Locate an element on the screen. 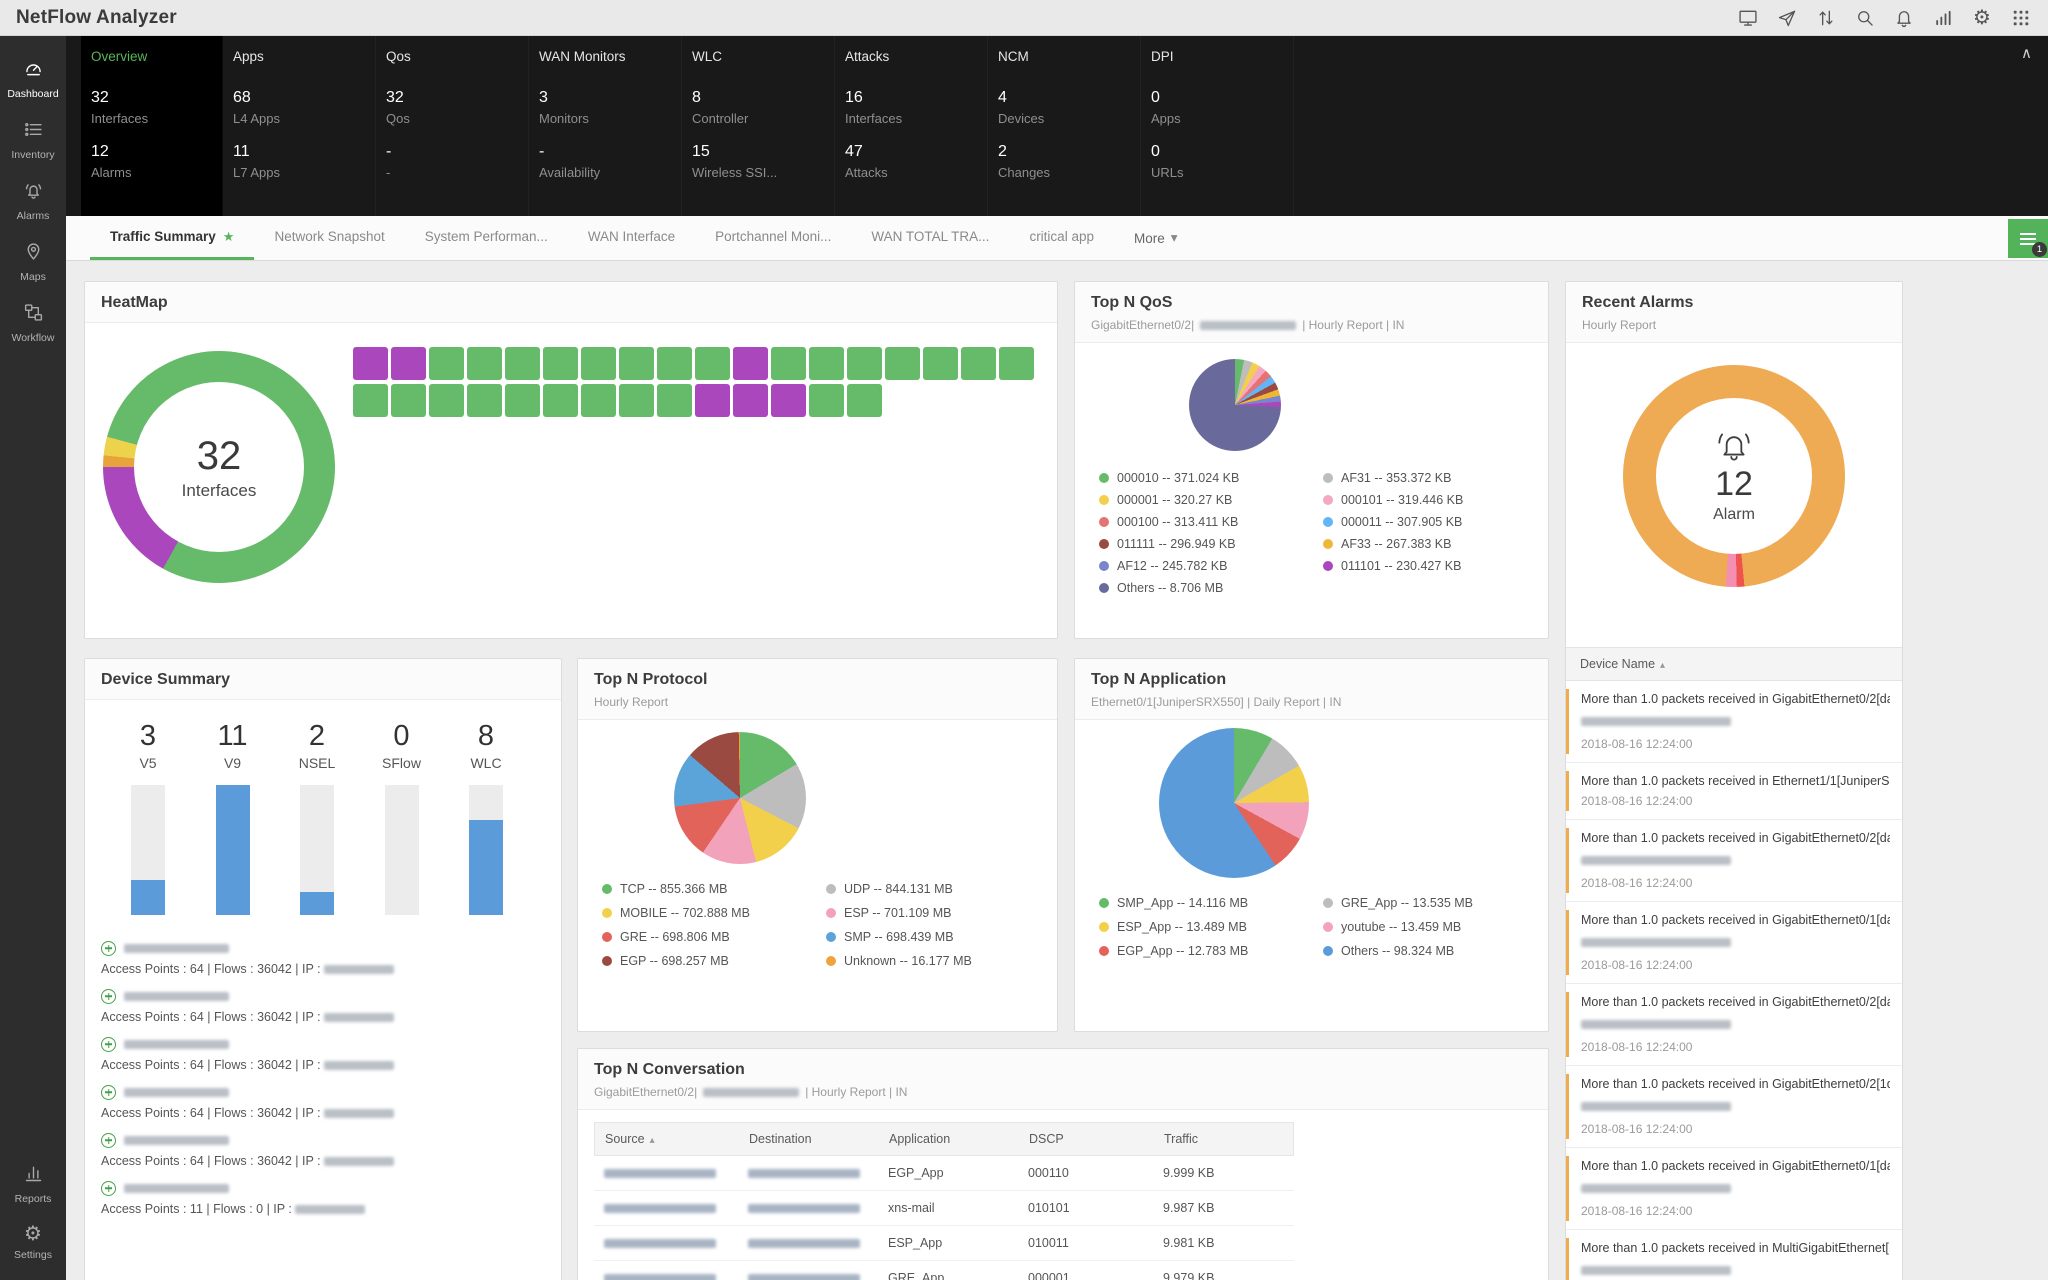 The width and height of the screenshot is (2048, 1280). panel-tab-apps: Apps is located at coordinates (304, 56).